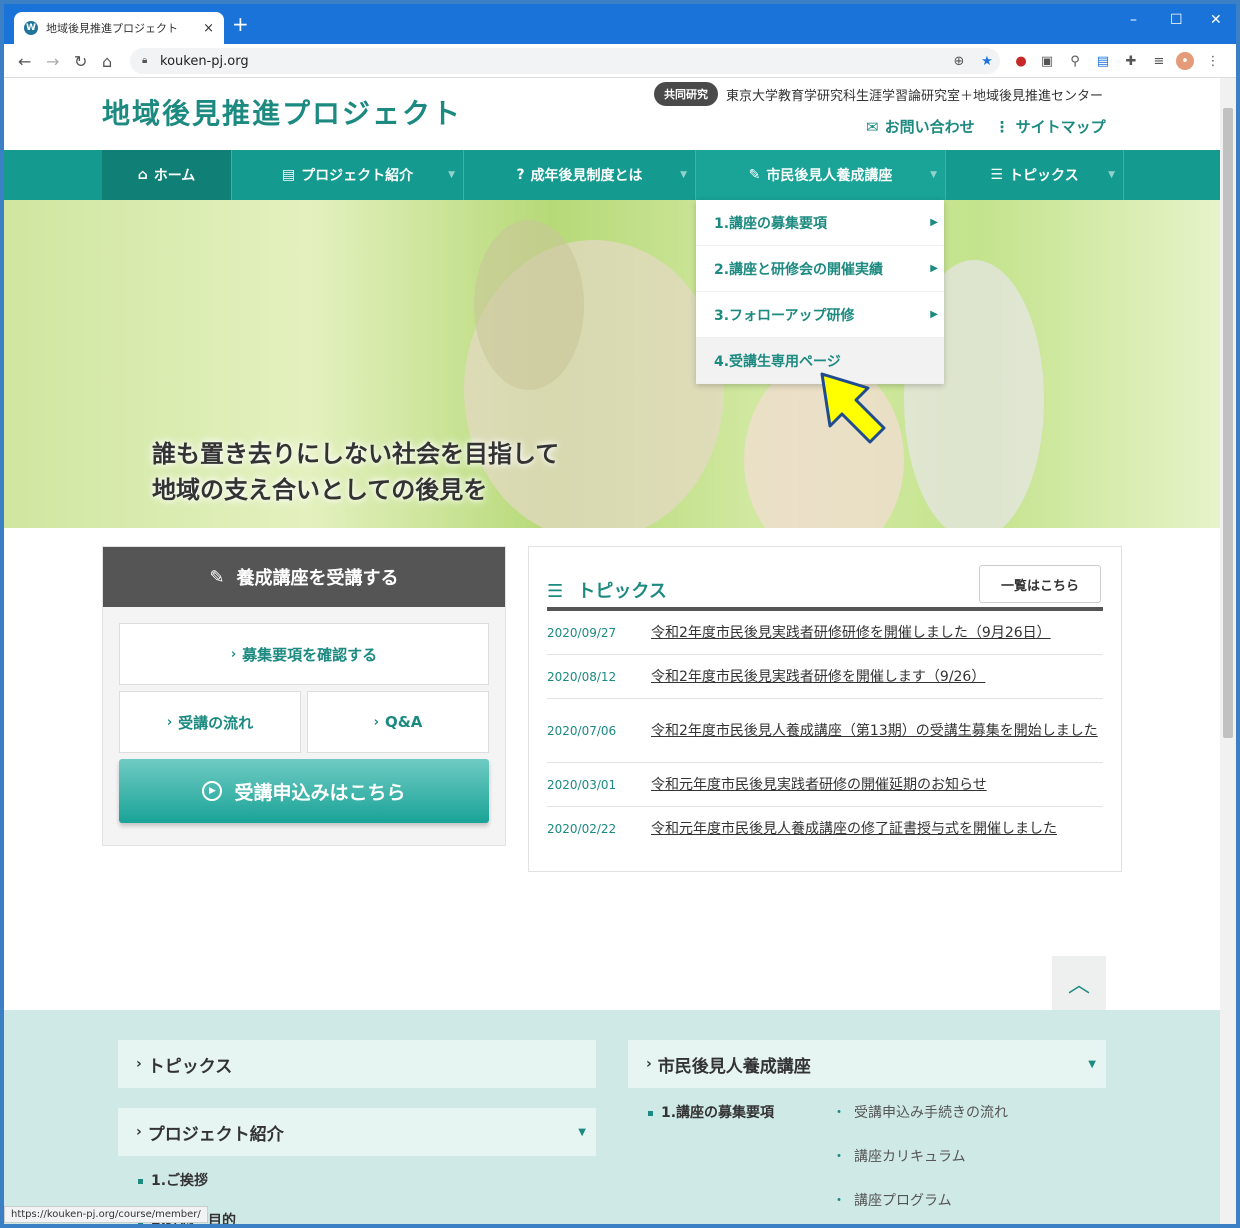 The image size is (1240, 1228). Describe the element at coordinates (931, 1113) in the screenshot. I see `footer-link-label: 受講申込み手続きの流れ` at that location.